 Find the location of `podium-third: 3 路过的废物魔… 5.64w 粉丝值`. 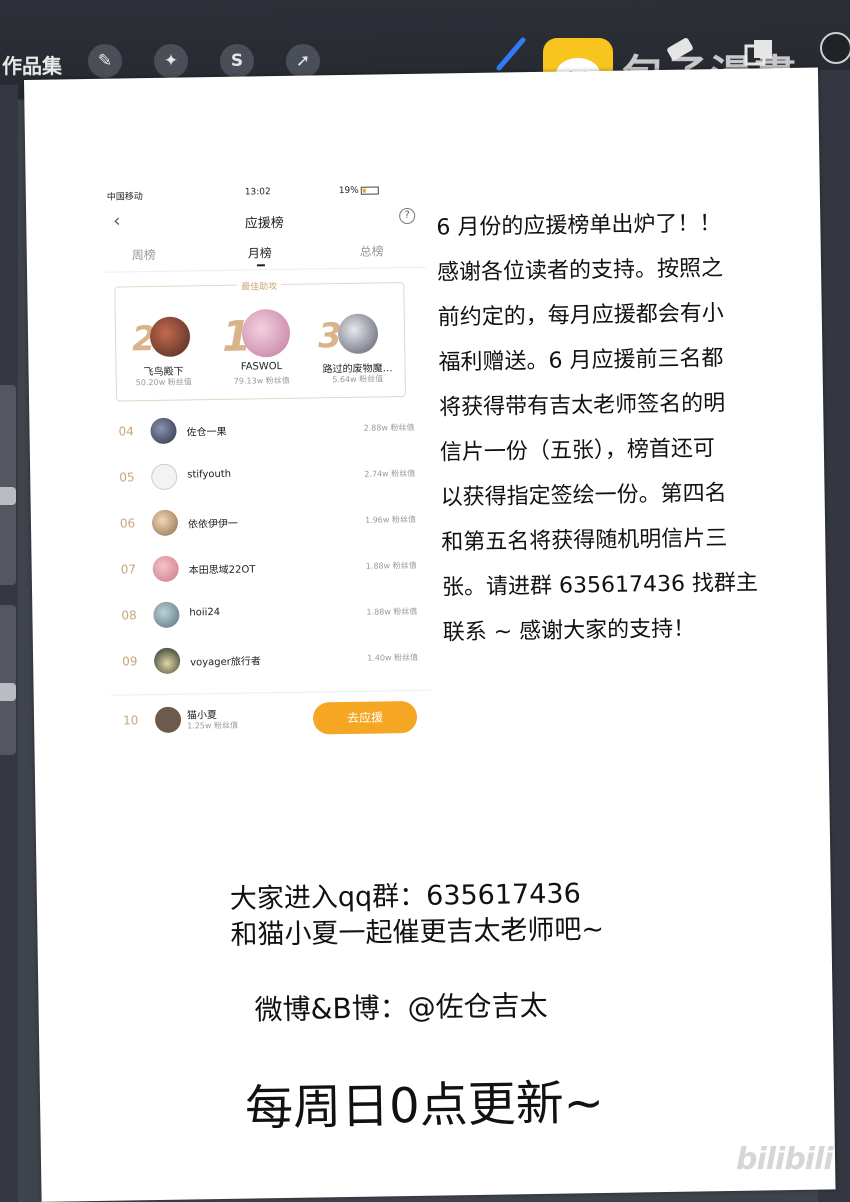

podium-third: 3 路过的废物魔… 5.64w 粉丝值 is located at coordinates (357, 349).